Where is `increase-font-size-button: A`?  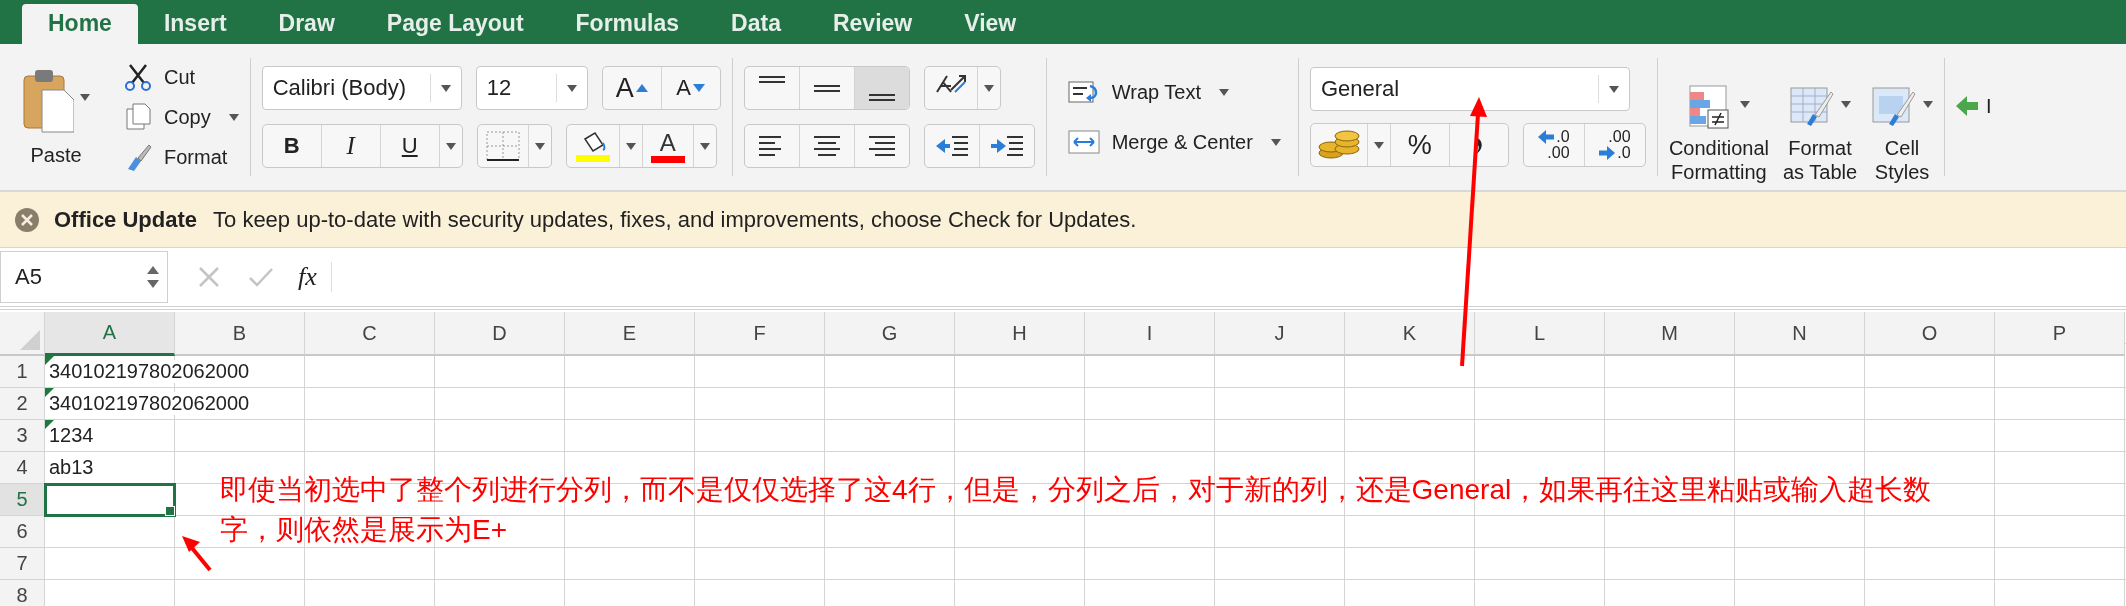
increase-font-size-button: A is located at coordinates (632, 88).